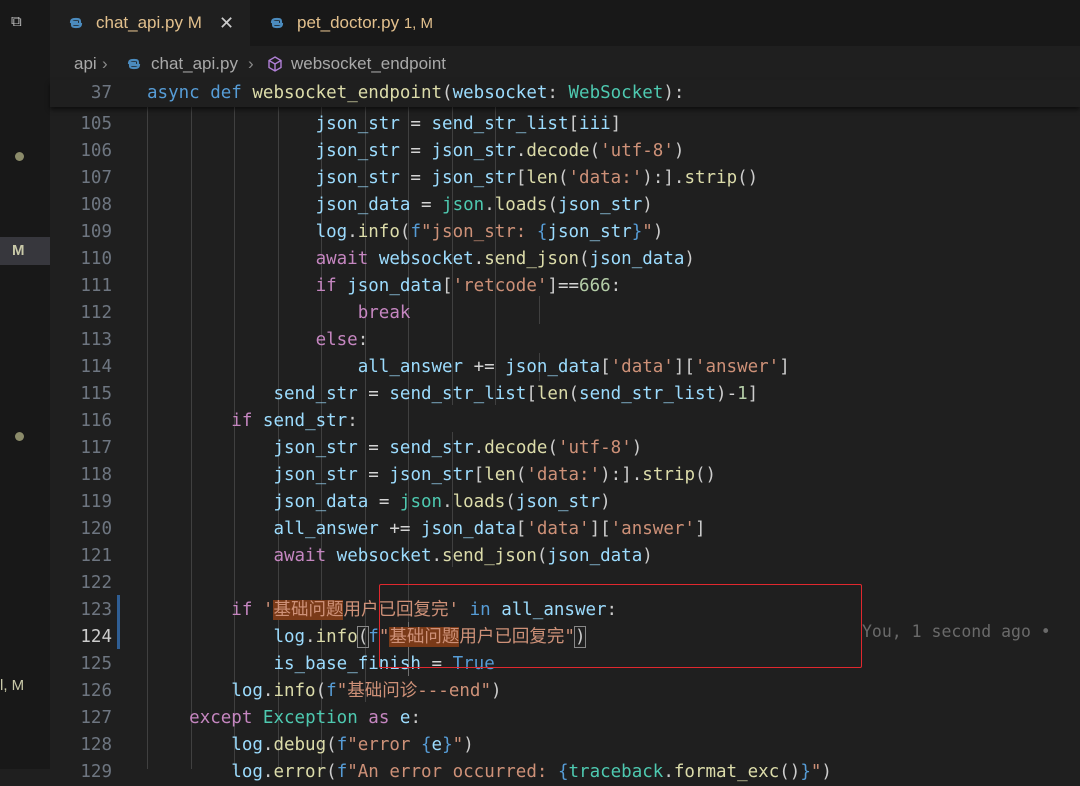 The height and width of the screenshot is (786, 1080). What do you see at coordinates (366, 205) in the screenshot?
I see `code-line: 108 json_data = json.loads(json_str)` at bounding box center [366, 205].